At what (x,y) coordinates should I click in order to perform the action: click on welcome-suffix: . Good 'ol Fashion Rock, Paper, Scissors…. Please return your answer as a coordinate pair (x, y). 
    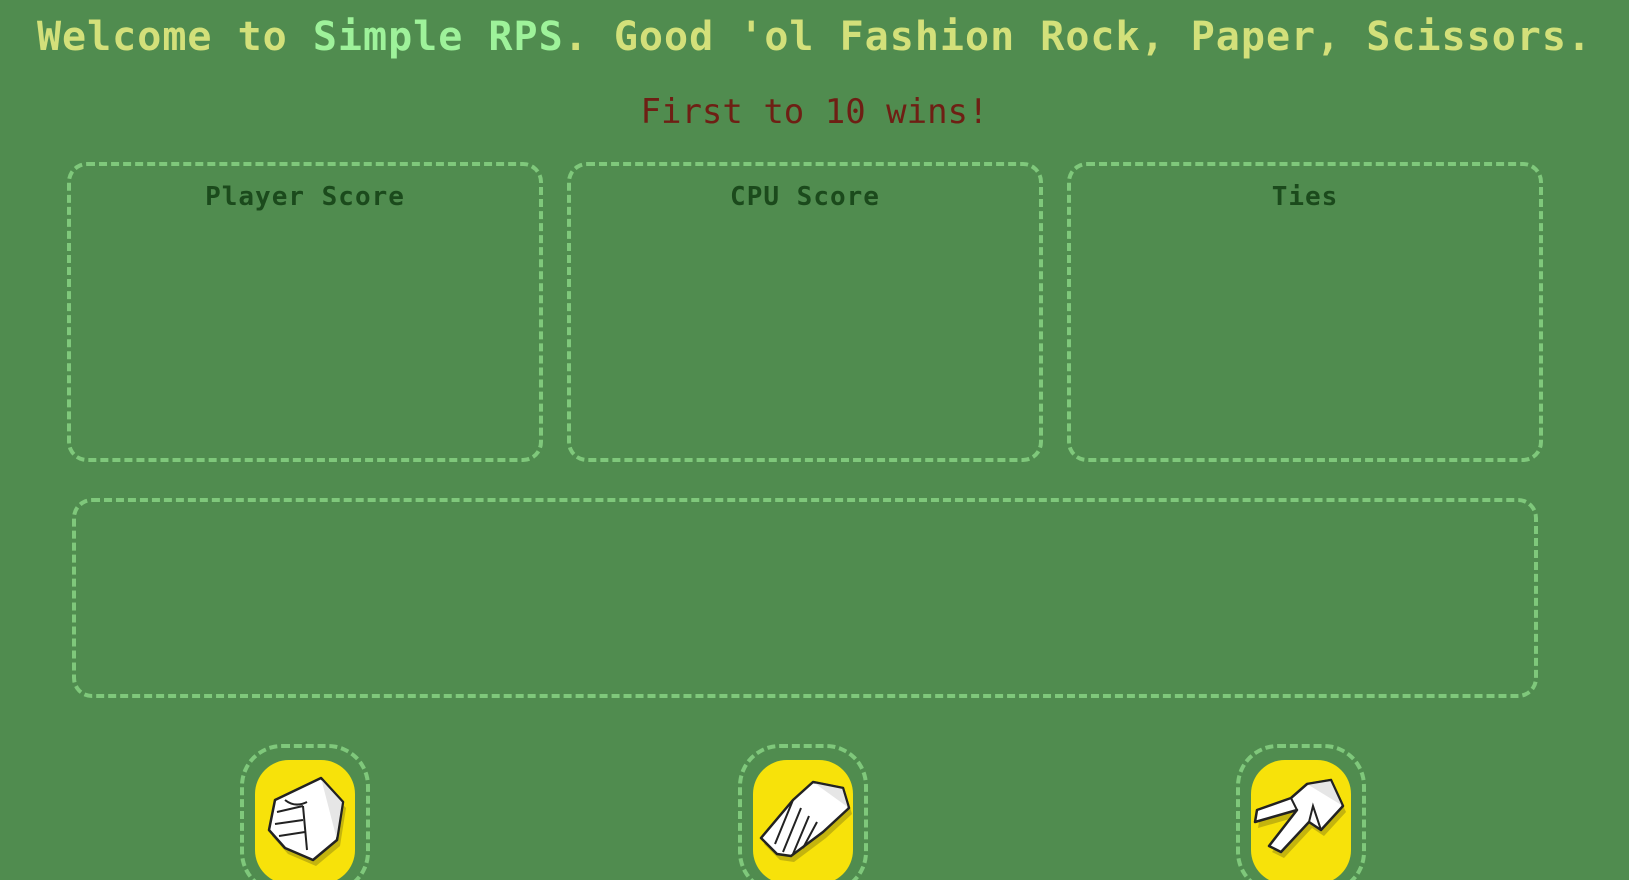
    Looking at the image, I should click on (1078, 37).